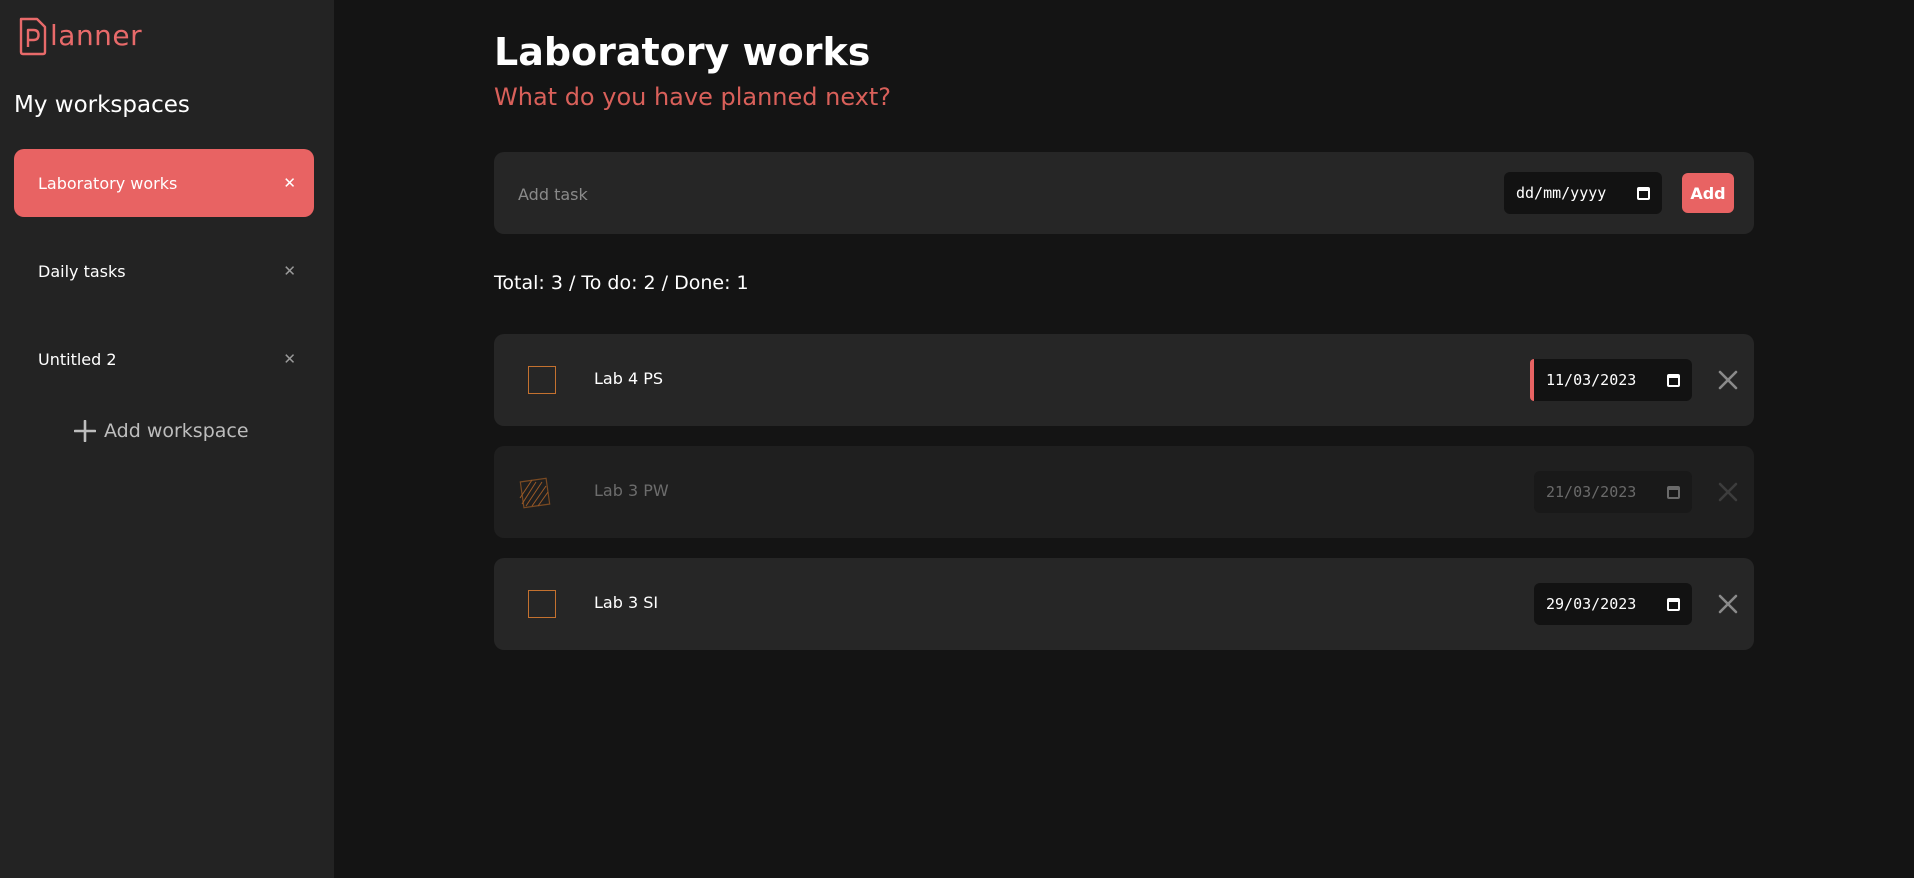 The width and height of the screenshot is (1914, 878). What do you see at coordinates (1591, 604) in the screenshot?
I see `task-date-value: 29/03/2023` at bounding box center [1591, 604].